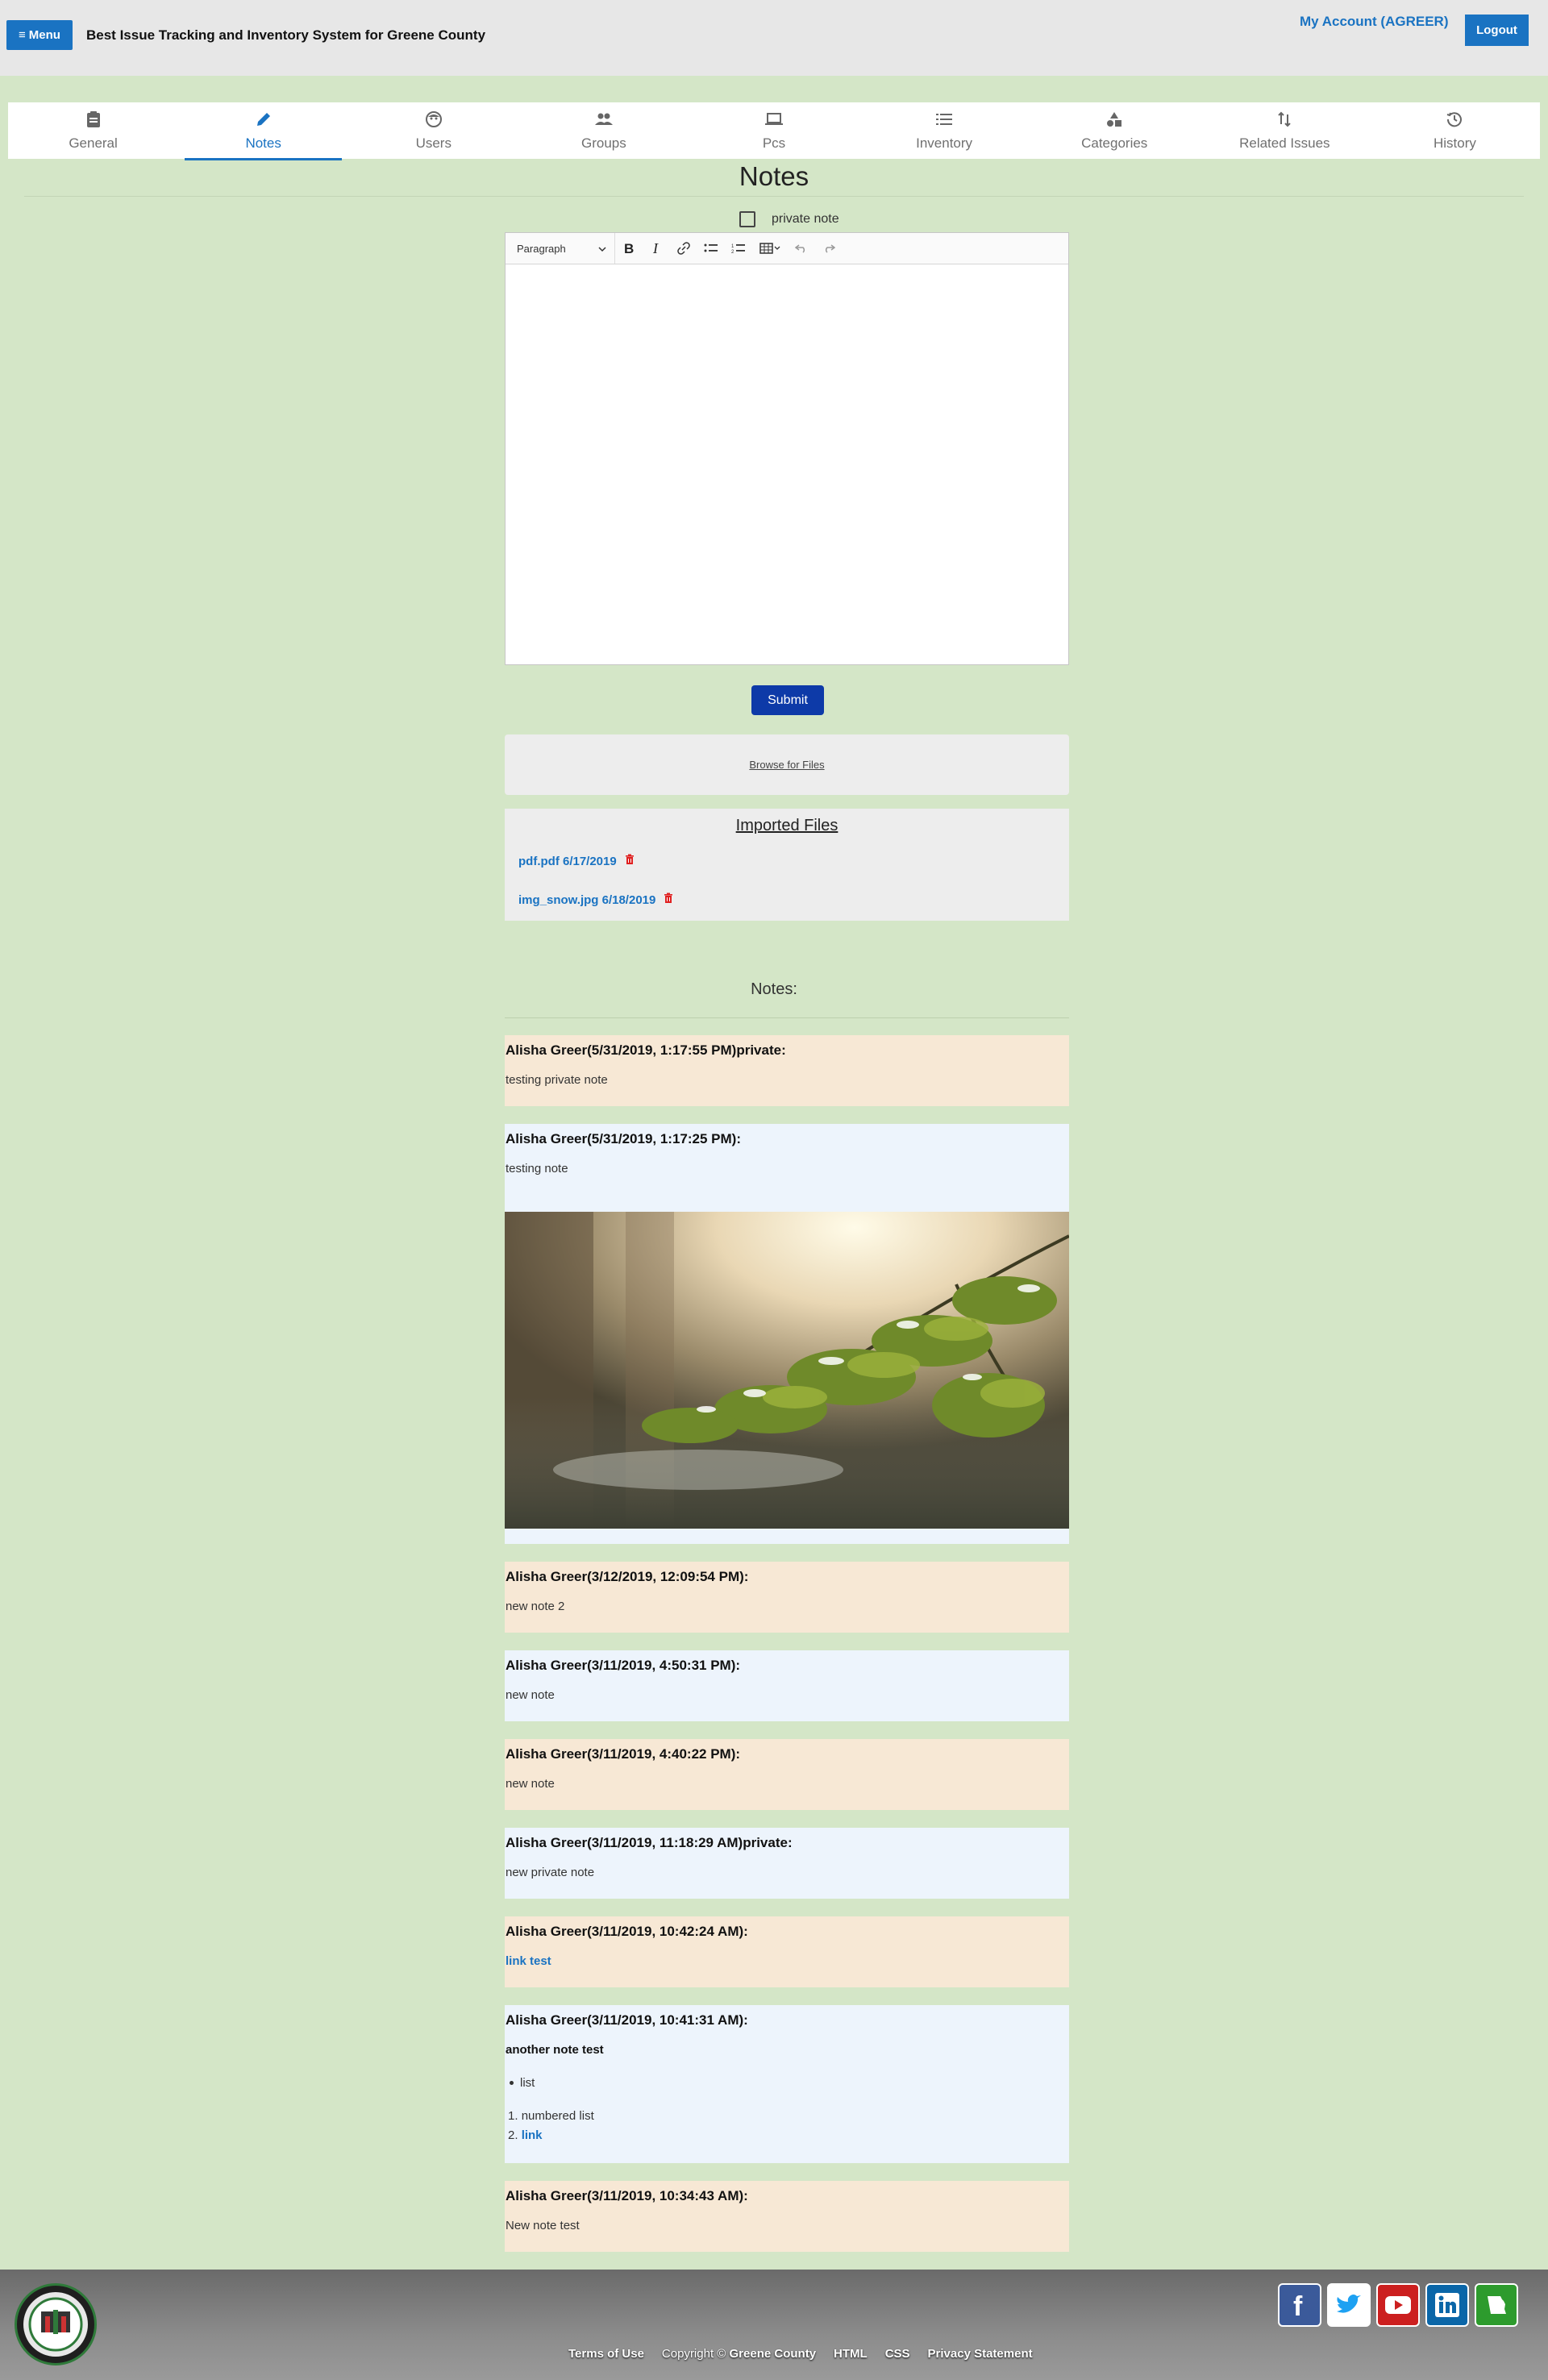 The image size is (1548, 2380). Describe the element at coordinates (543, 2225) in the screenshot. I see `note-text: New note test` at that location.